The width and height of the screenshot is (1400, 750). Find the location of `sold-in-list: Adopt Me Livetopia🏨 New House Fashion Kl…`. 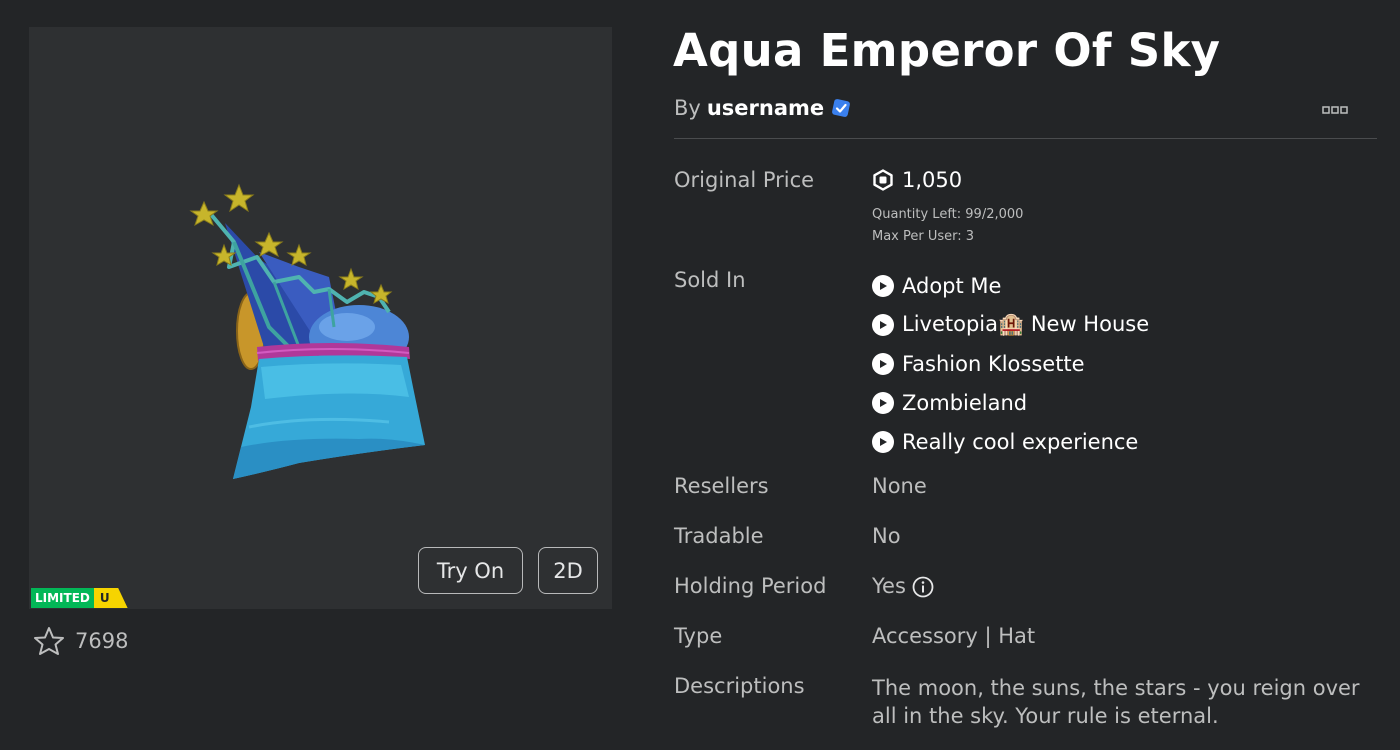

sold-in-list: Adopt Me Livetopia🏨 New House Fashion Kl… is located at coordinates (1010, 363).